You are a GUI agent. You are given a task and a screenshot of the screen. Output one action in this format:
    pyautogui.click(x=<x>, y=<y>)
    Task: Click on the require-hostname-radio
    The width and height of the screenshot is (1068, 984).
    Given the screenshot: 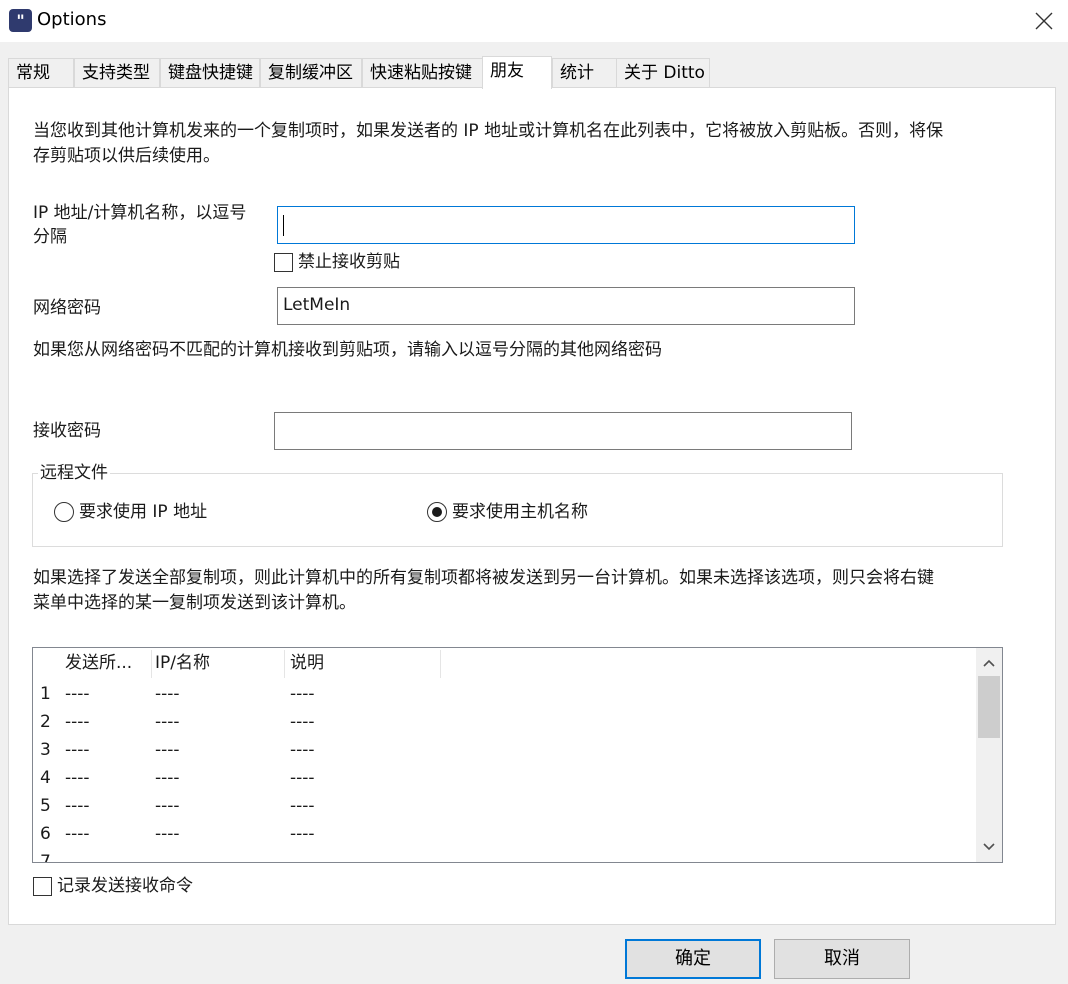 What is the action you would take?
    pyautogui.click(x=437, y=512)
    